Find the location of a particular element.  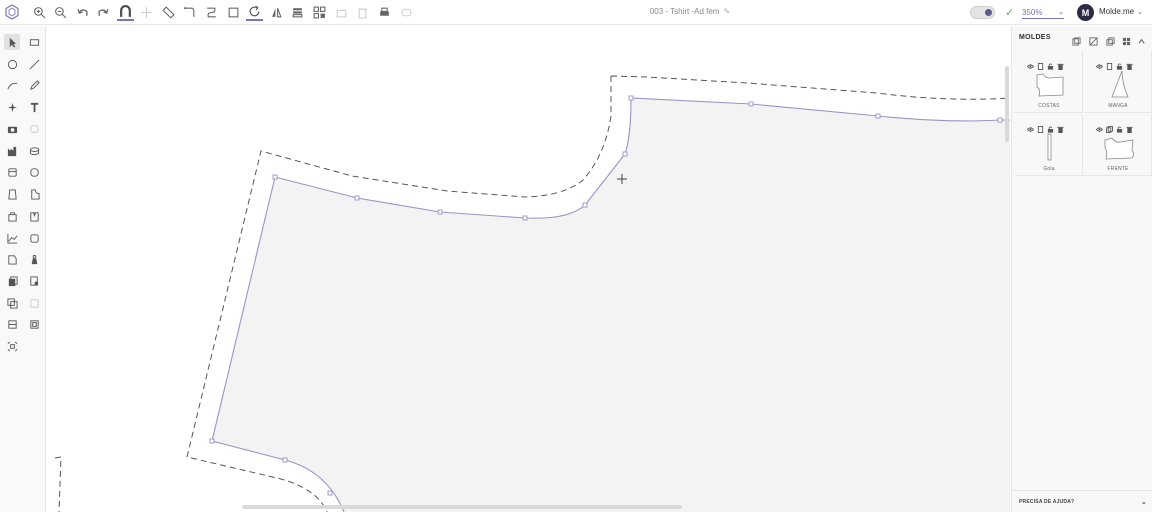

help-label: PRECISA DE AJUDA? is located at coordinates (1047, 502).